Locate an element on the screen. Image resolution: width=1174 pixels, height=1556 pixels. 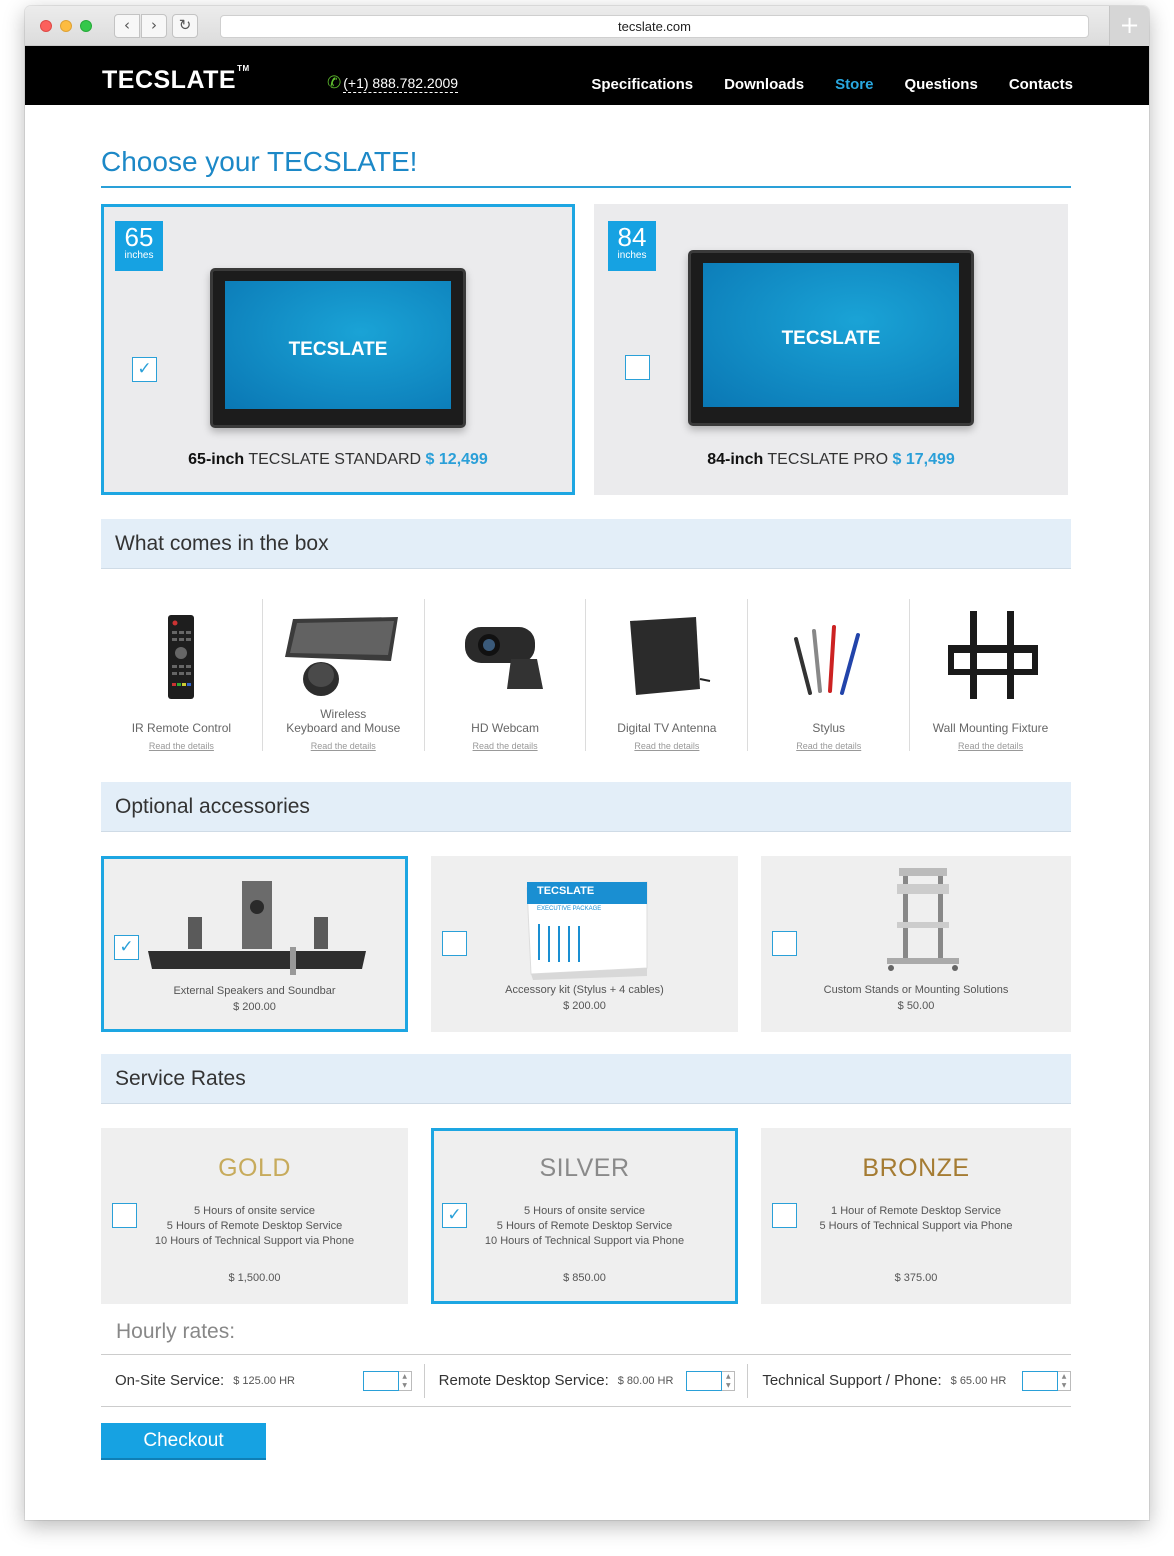
page-title: Choose your TECSLATE! is located at coordinates (586, 167).